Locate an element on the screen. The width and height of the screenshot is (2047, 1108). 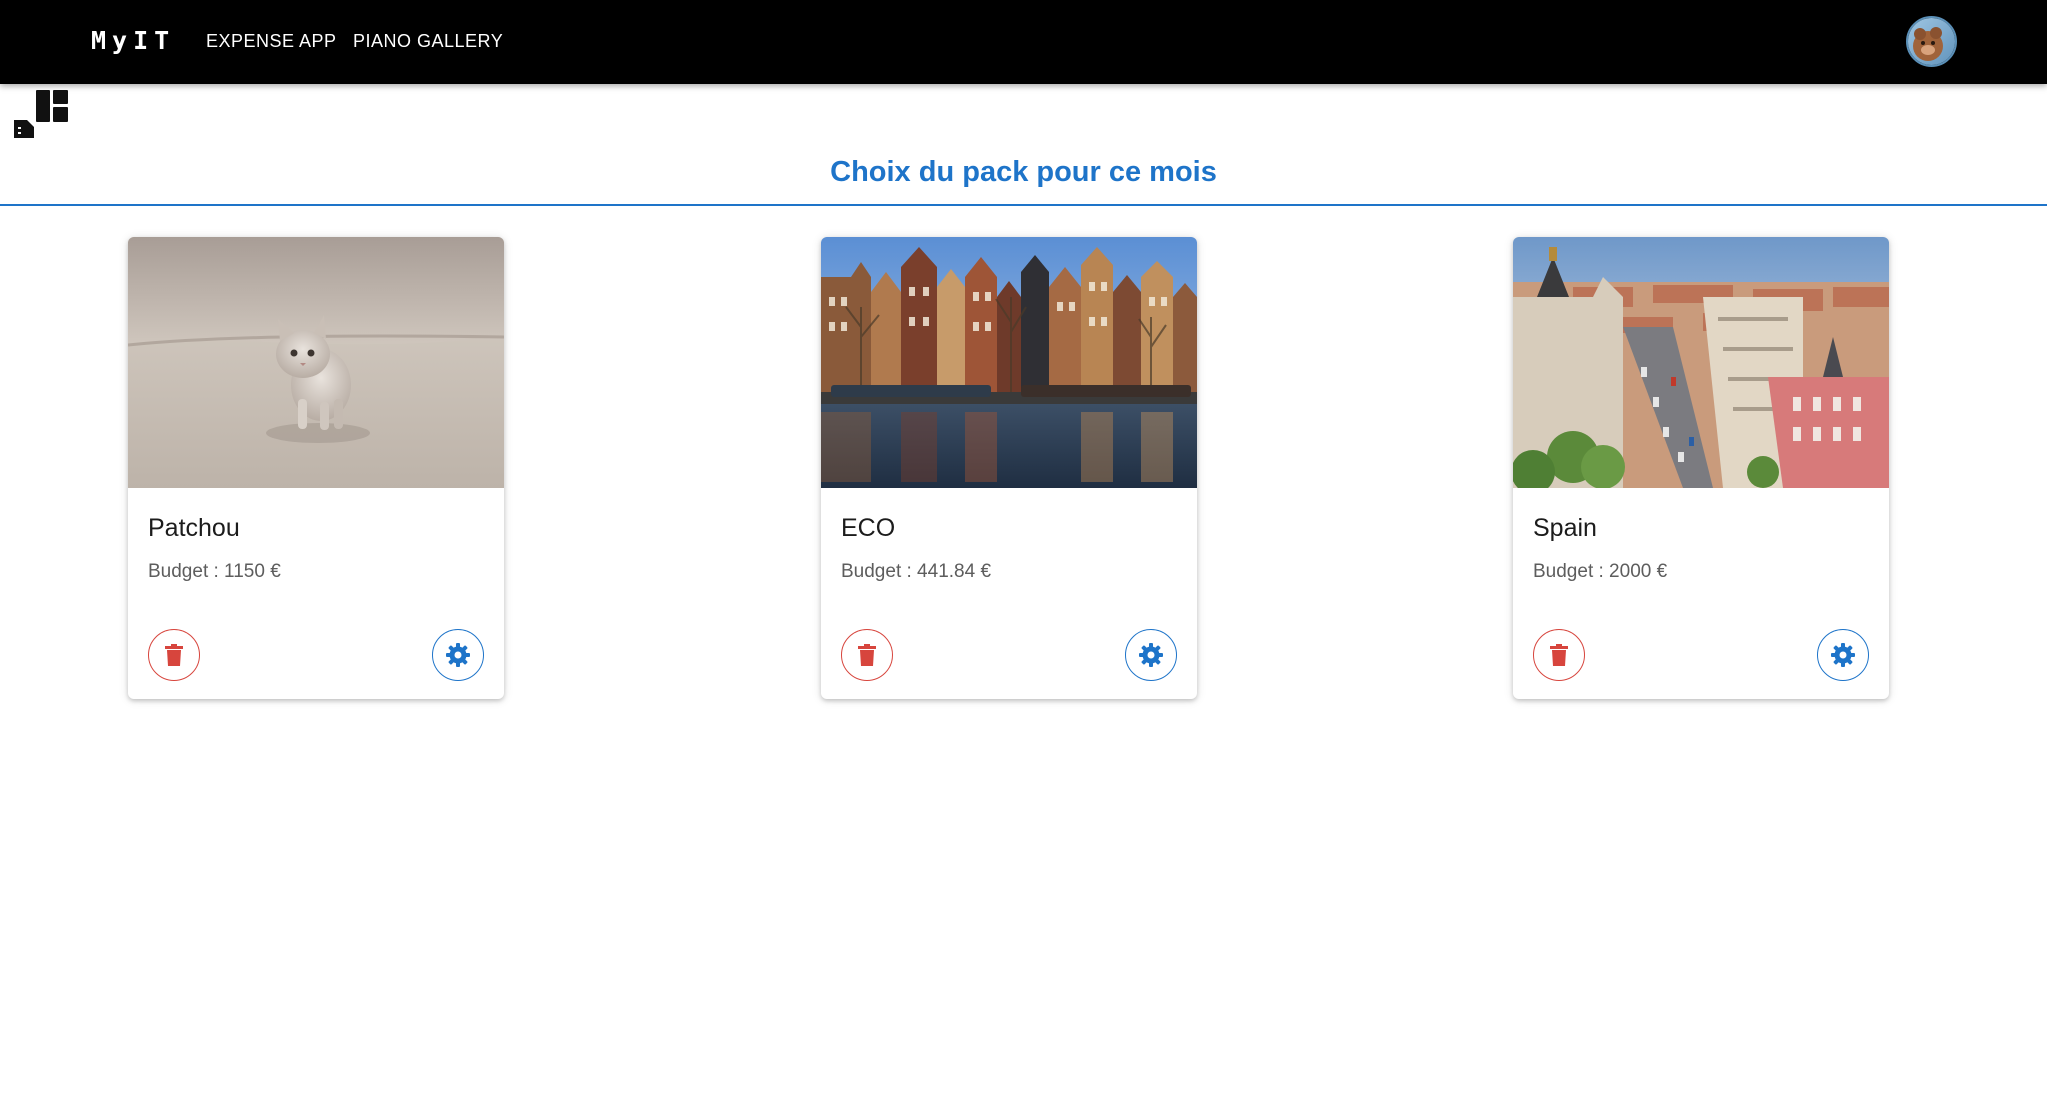
card-title: ECO is located at coordinates (868, 528).